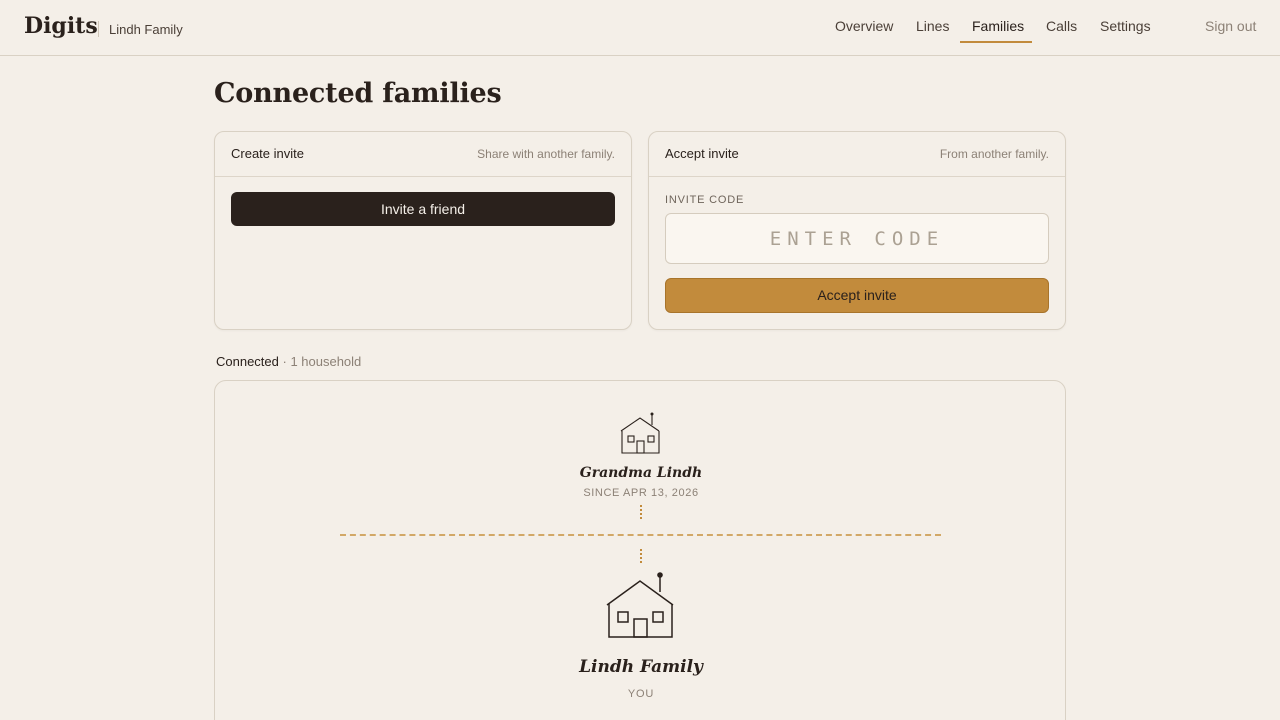  What do you see at coordinates (423, 154) in the screenshot?
I see `create-invite-header: Create invite Share with another family.` at bounding box center [423, 154].